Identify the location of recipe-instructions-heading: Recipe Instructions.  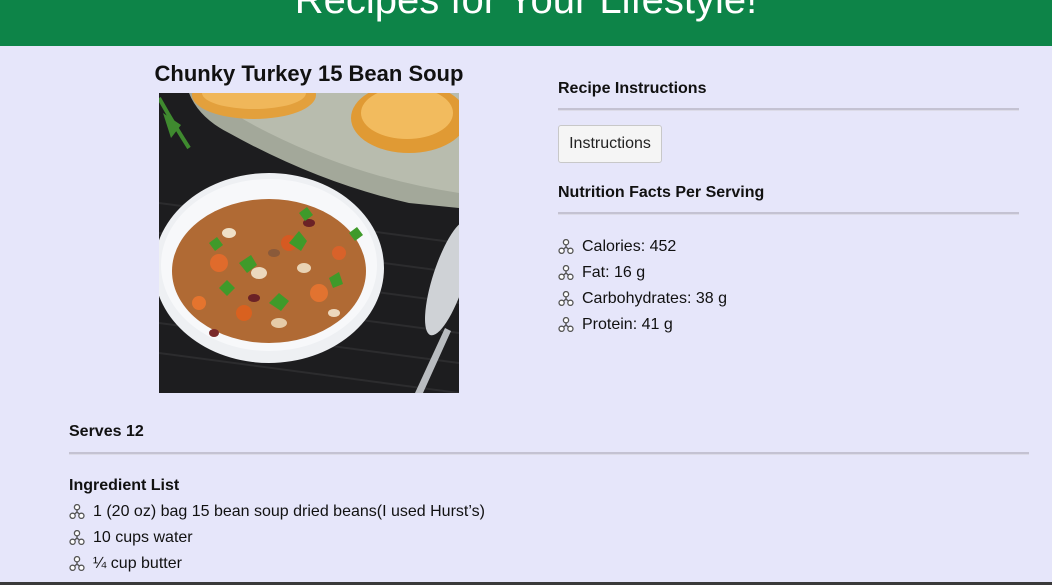
(632, 88).